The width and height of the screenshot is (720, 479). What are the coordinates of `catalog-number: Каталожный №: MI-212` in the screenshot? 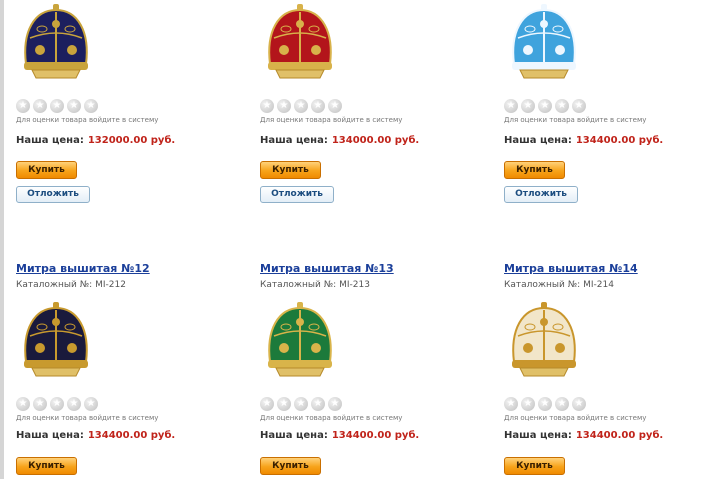 It's located at (71, 285).